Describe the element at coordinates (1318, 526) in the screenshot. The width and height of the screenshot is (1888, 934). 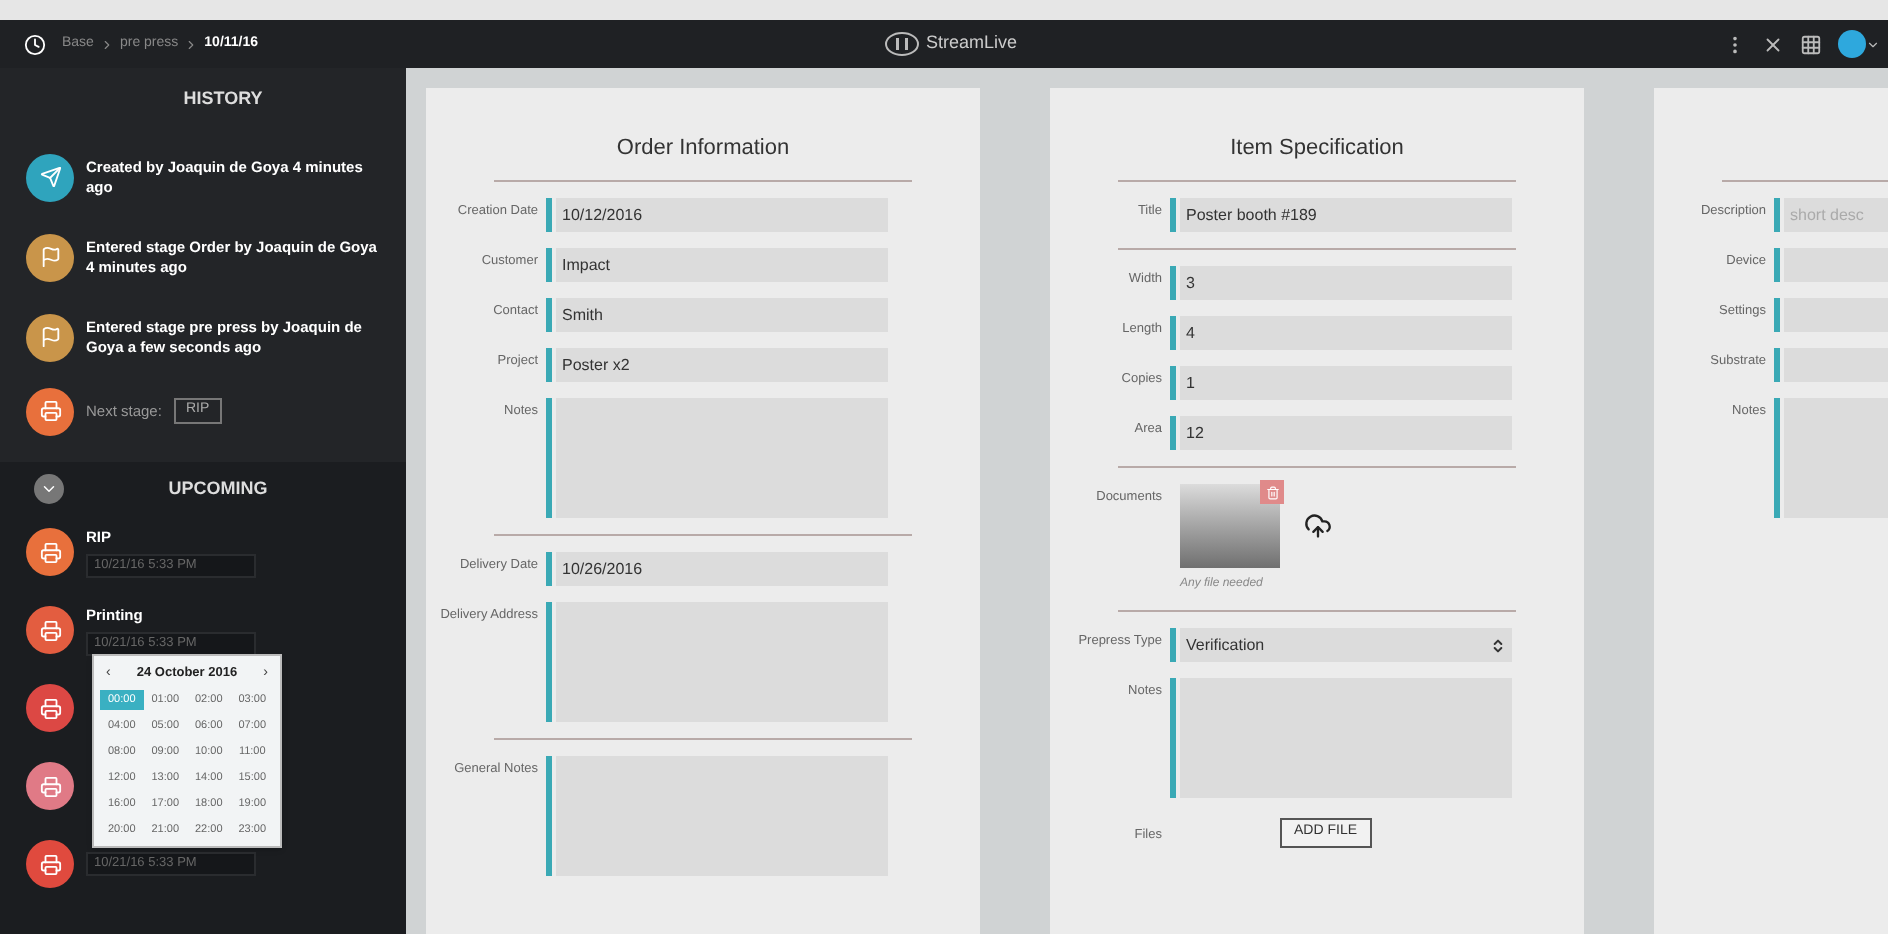
I see `cloud-upload-icon` at that location.